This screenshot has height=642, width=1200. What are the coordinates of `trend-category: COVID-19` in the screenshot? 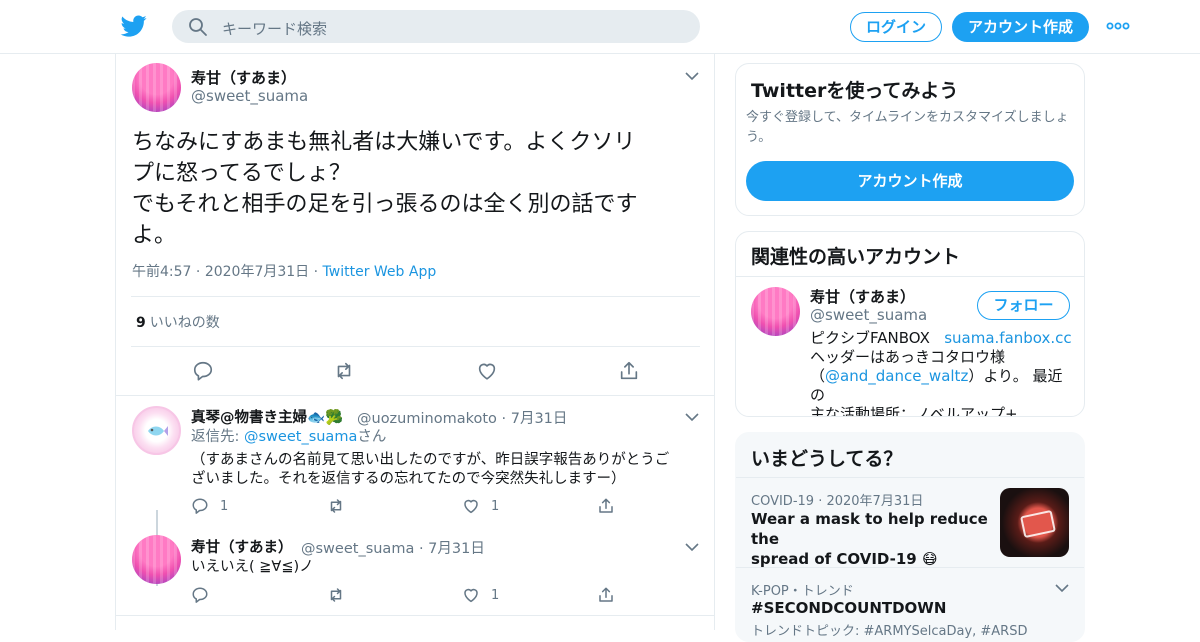 It's located at (783, 501).